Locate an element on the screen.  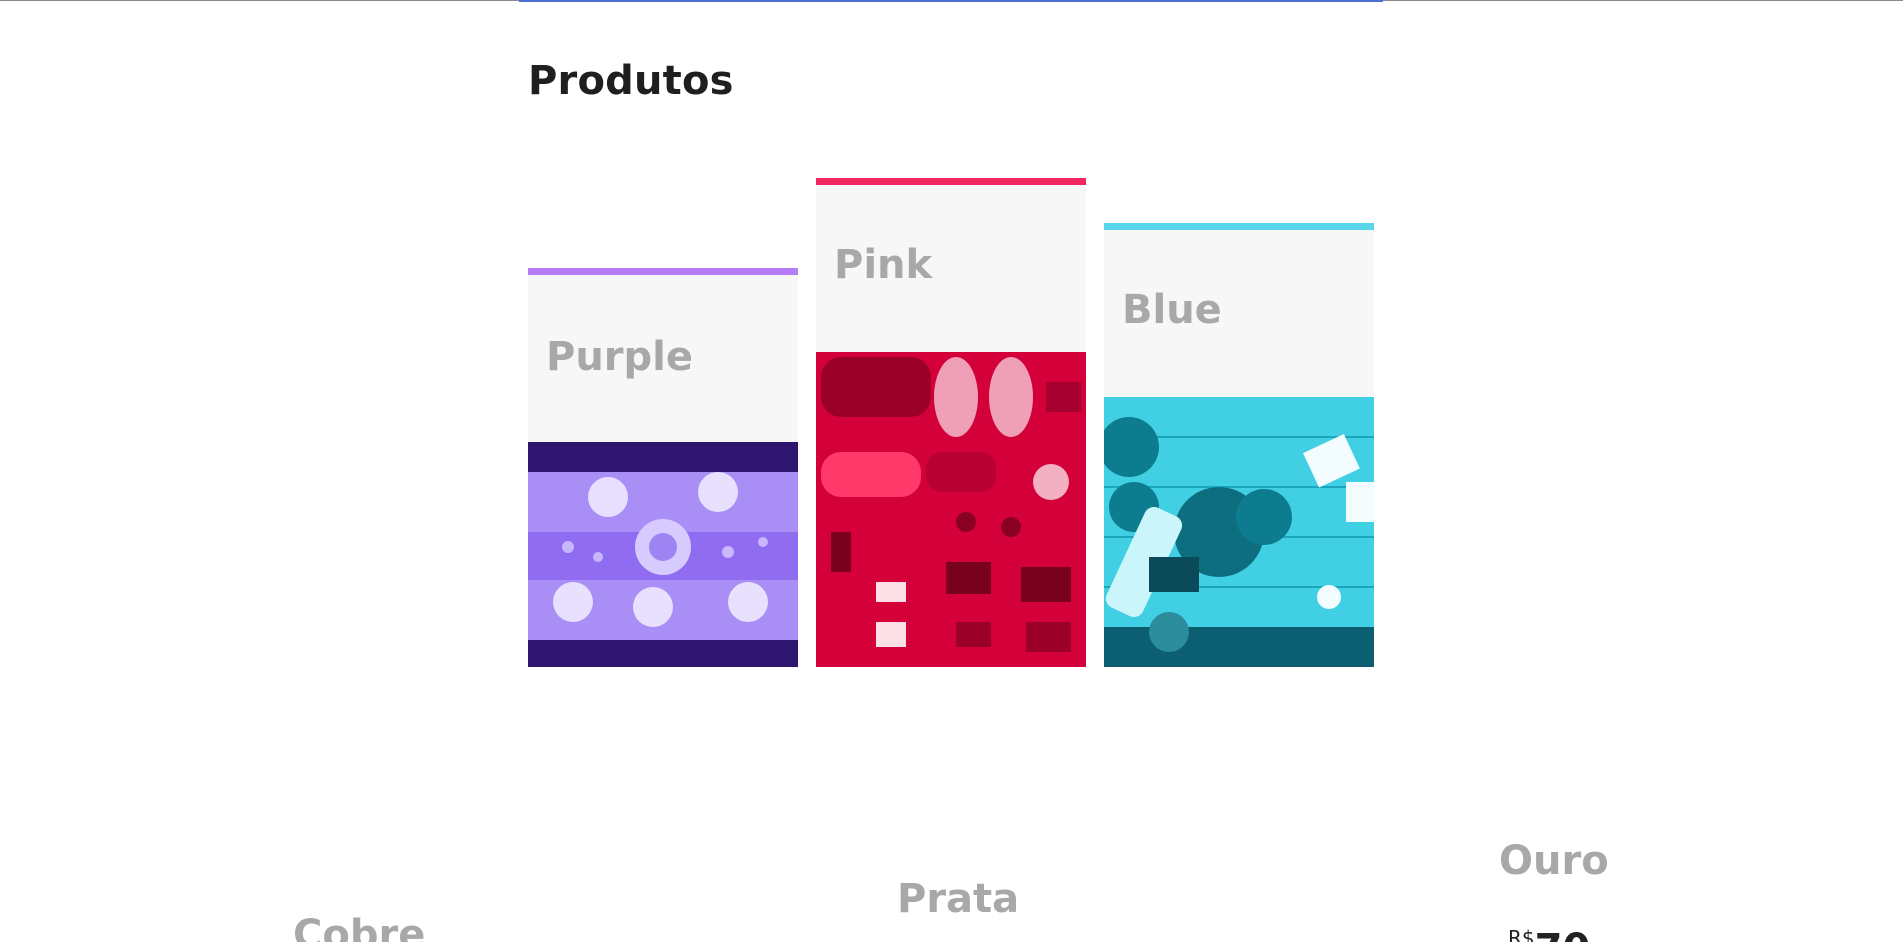
product-label: Blue is located at coordinates (1172, 310).